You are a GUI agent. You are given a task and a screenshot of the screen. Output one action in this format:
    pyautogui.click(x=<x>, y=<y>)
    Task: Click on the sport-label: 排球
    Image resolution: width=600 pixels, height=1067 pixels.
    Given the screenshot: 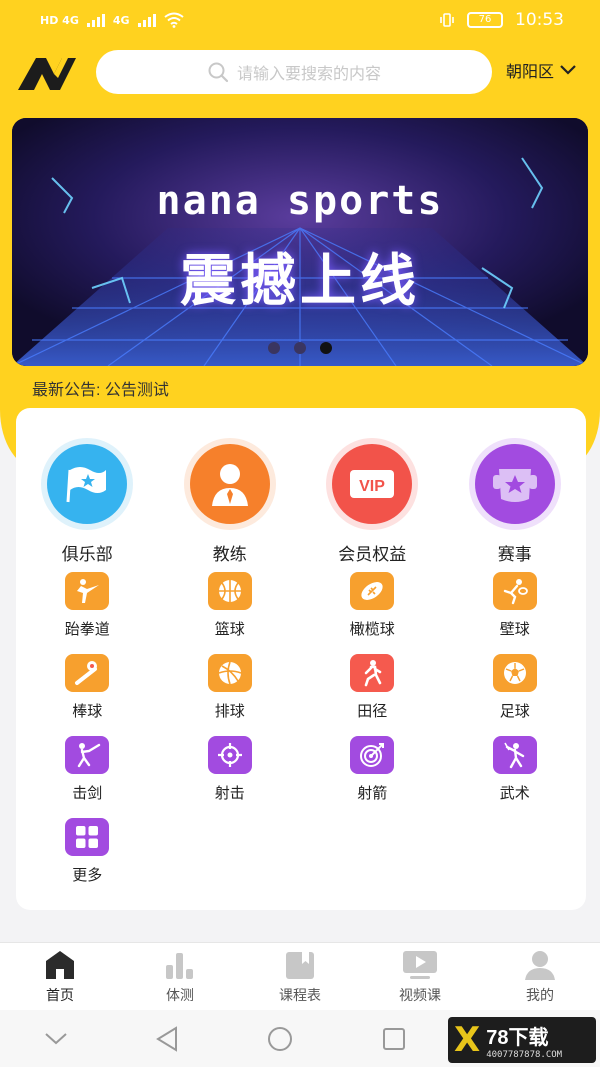 What is the action you would take?
    pyautogui.click(x=229, y=711)
    